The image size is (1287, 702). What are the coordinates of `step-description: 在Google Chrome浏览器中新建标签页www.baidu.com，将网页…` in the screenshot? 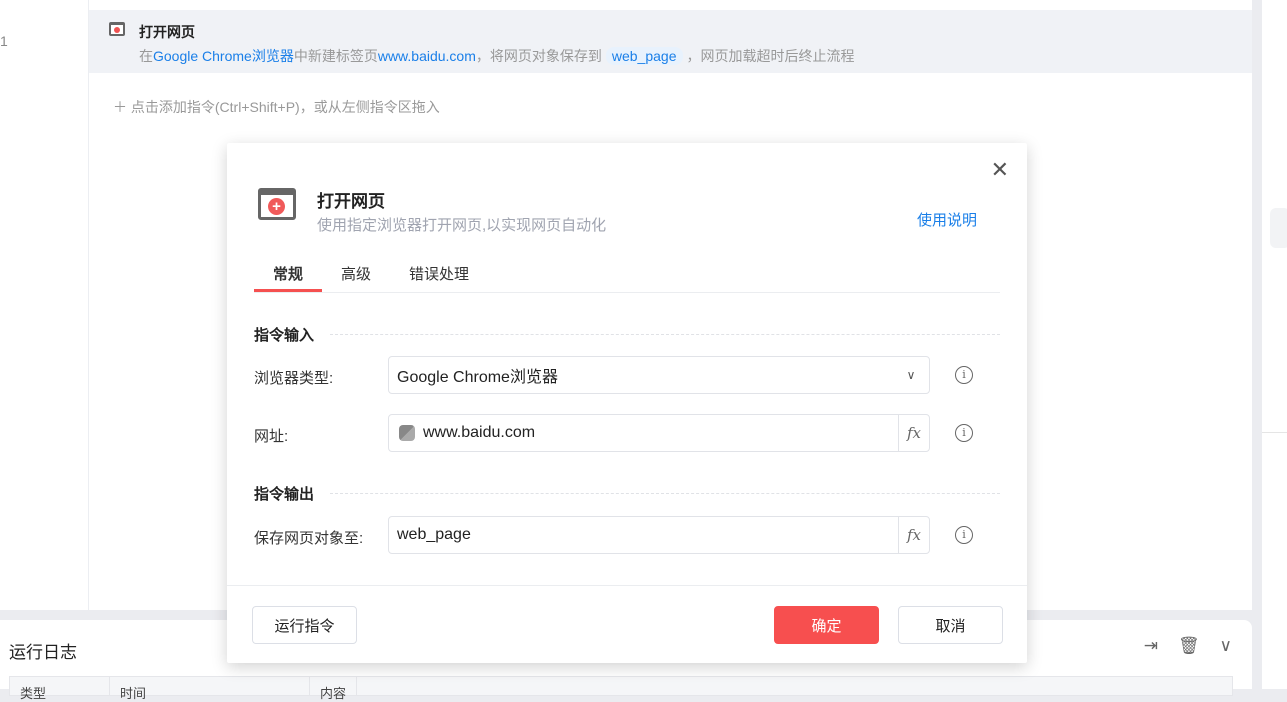 It's located at (497, 56).